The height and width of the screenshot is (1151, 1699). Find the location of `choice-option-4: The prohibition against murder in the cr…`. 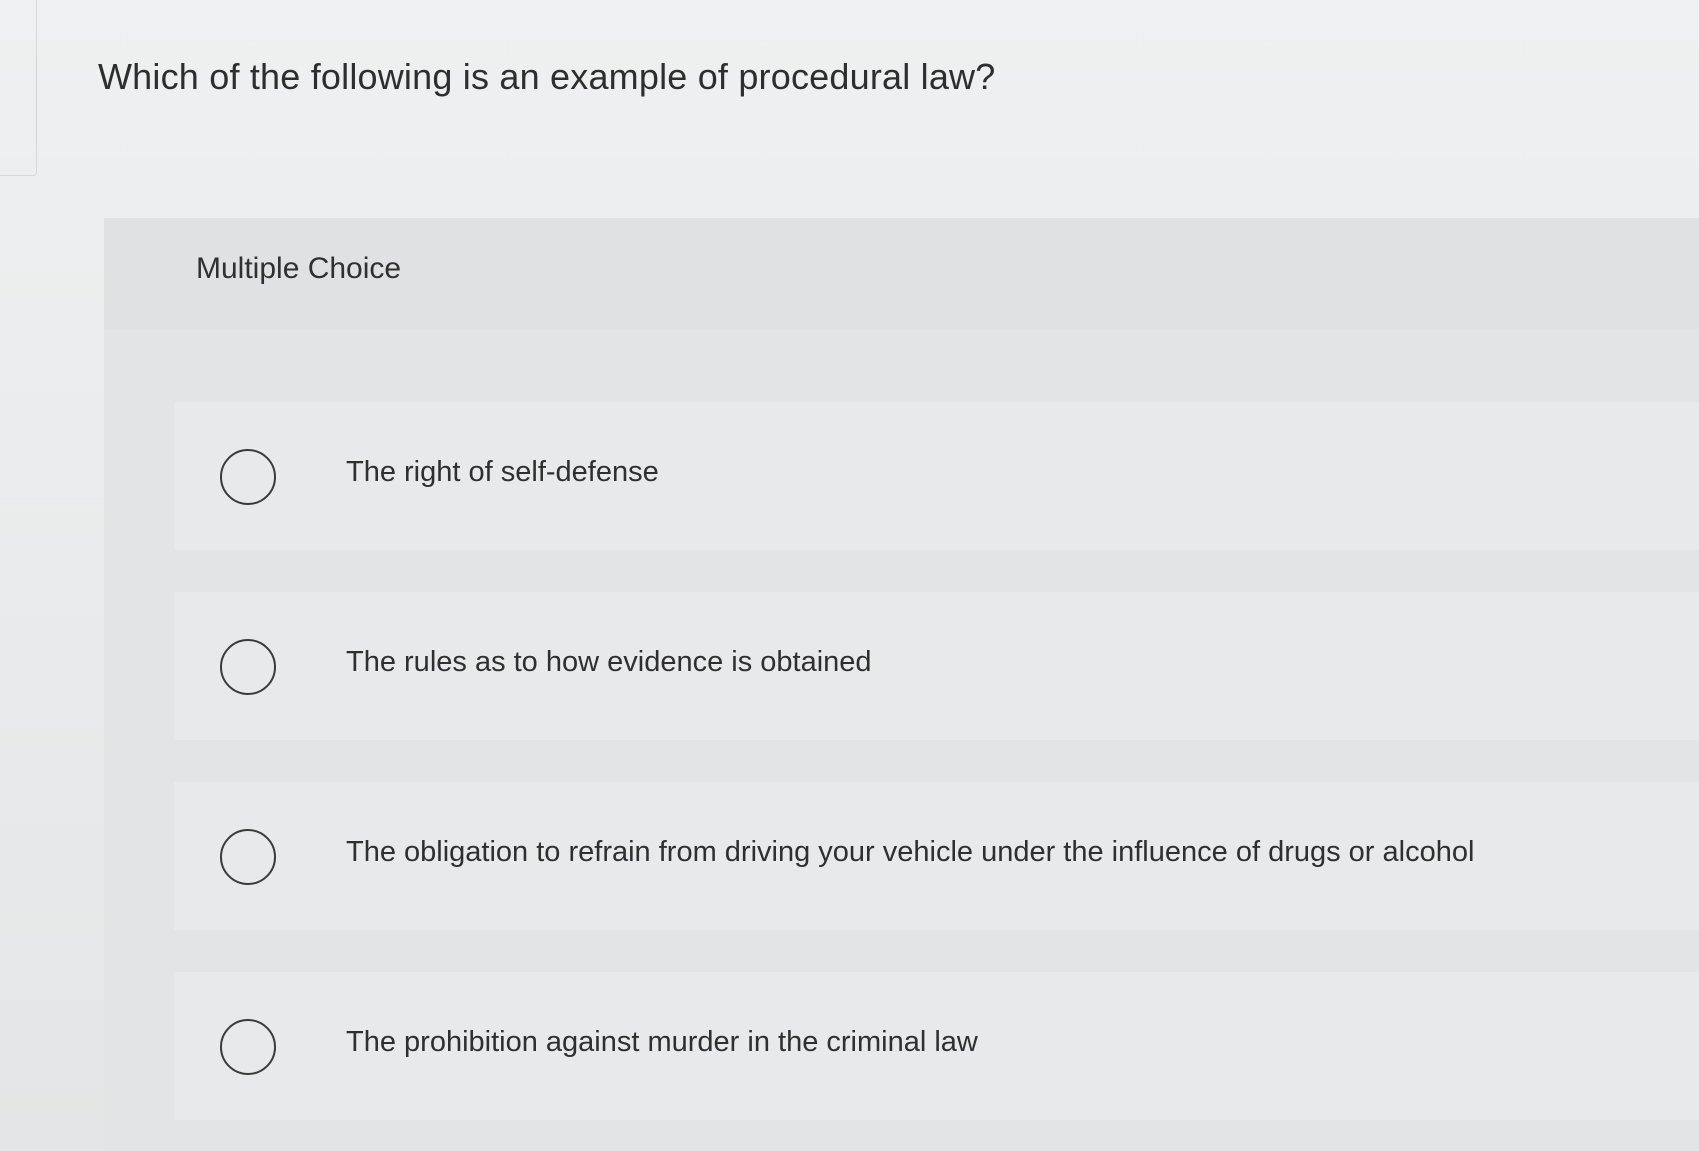

choice-option-4: The prohibition against murder in the cr… is located at coordinates (936, 1046).